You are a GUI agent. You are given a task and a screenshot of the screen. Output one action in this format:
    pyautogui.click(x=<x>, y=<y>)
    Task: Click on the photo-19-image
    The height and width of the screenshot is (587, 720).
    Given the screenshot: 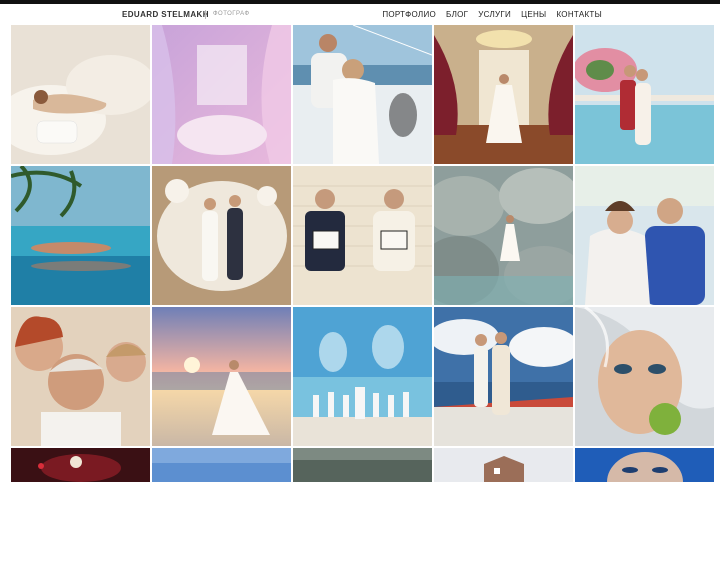 What is the action you would take?
    pyautogui.click(x=503, y=465)
    